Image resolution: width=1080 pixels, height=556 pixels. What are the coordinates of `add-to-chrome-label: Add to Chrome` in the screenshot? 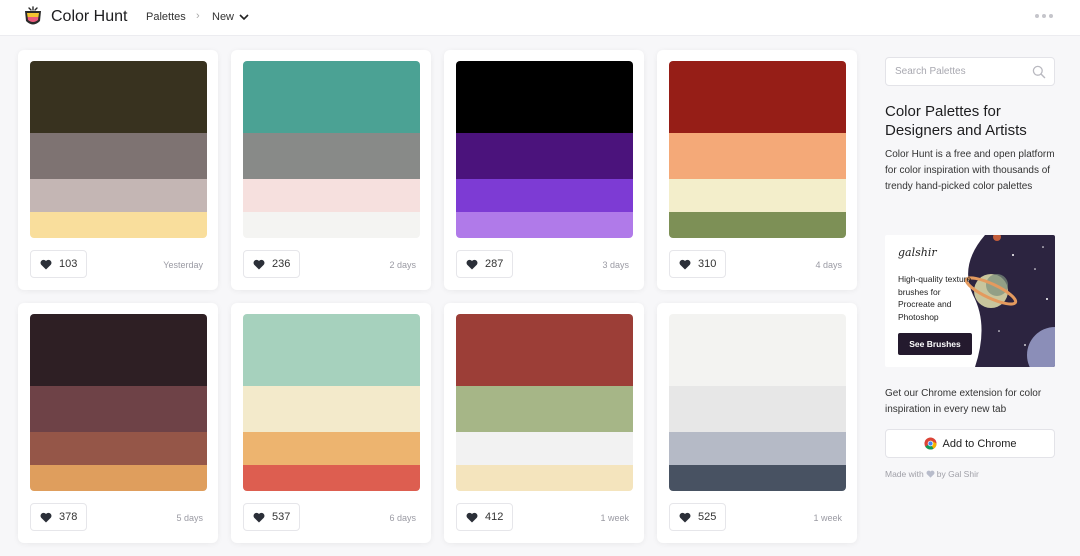 It's located at (979, 443).